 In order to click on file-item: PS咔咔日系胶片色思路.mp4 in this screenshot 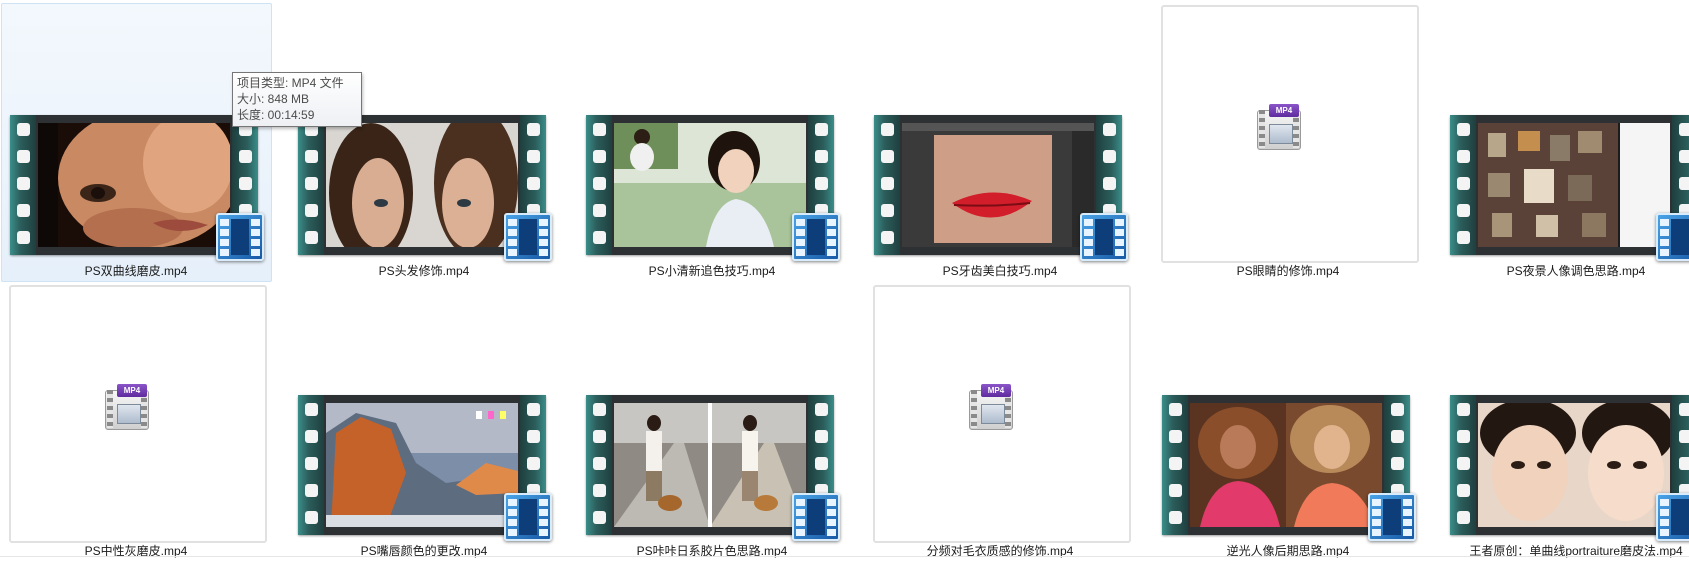, I will do `click(712, 419)`.